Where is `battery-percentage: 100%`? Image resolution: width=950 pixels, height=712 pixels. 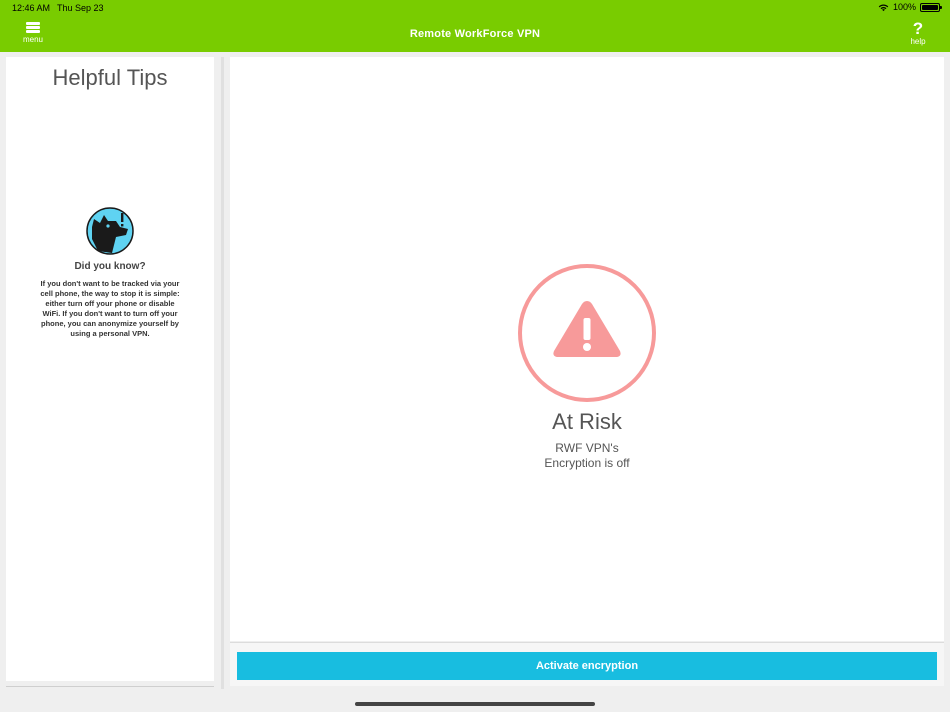
battery-percentage: 100% is located at coordinates (904, 7).